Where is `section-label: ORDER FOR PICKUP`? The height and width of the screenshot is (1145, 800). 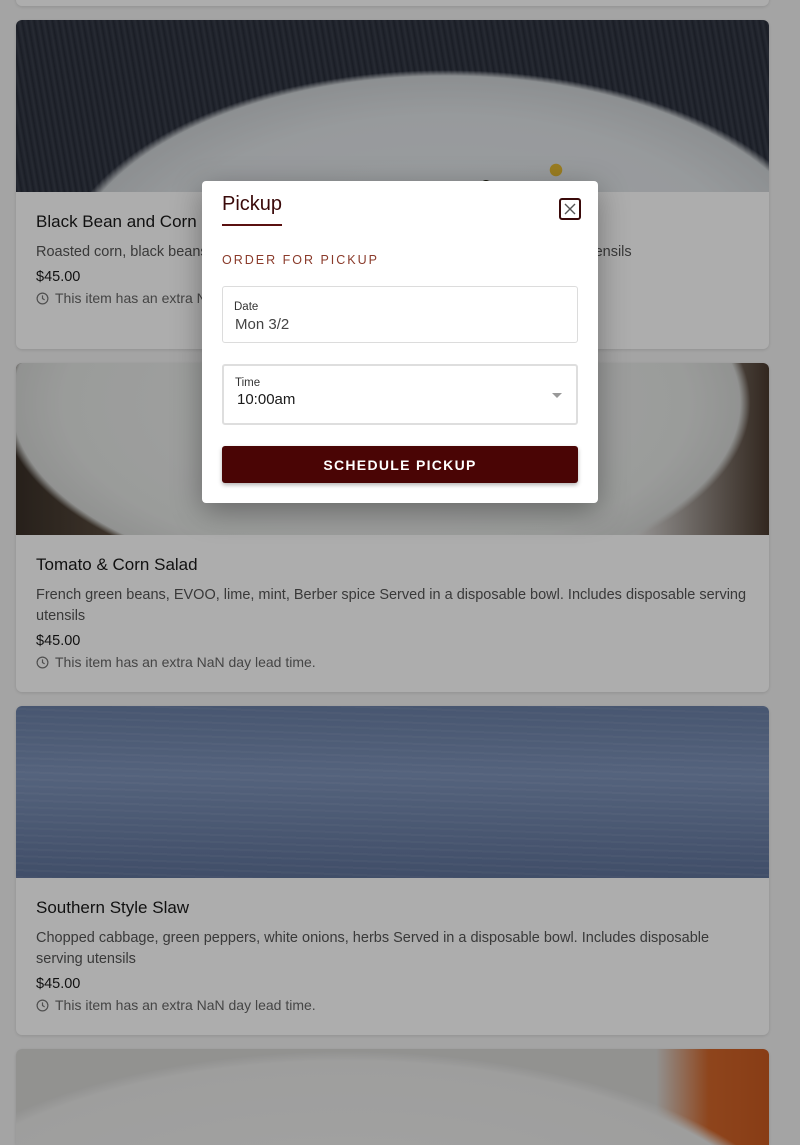 section-label: ORDER FOR PICKUP is located at coordinates (301, 260).